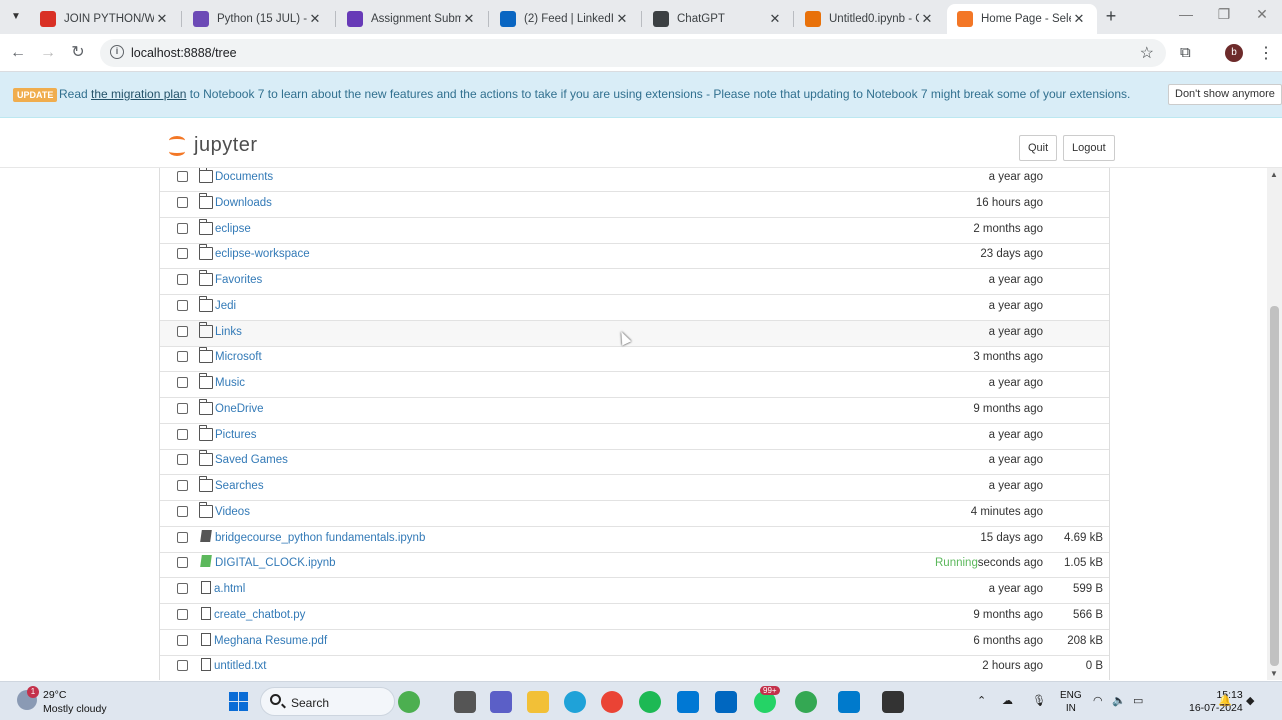  Describe the element at coordinates (634, 591) in the screenshot. I see `file-row: a.html a year ago 599 B` at that location.